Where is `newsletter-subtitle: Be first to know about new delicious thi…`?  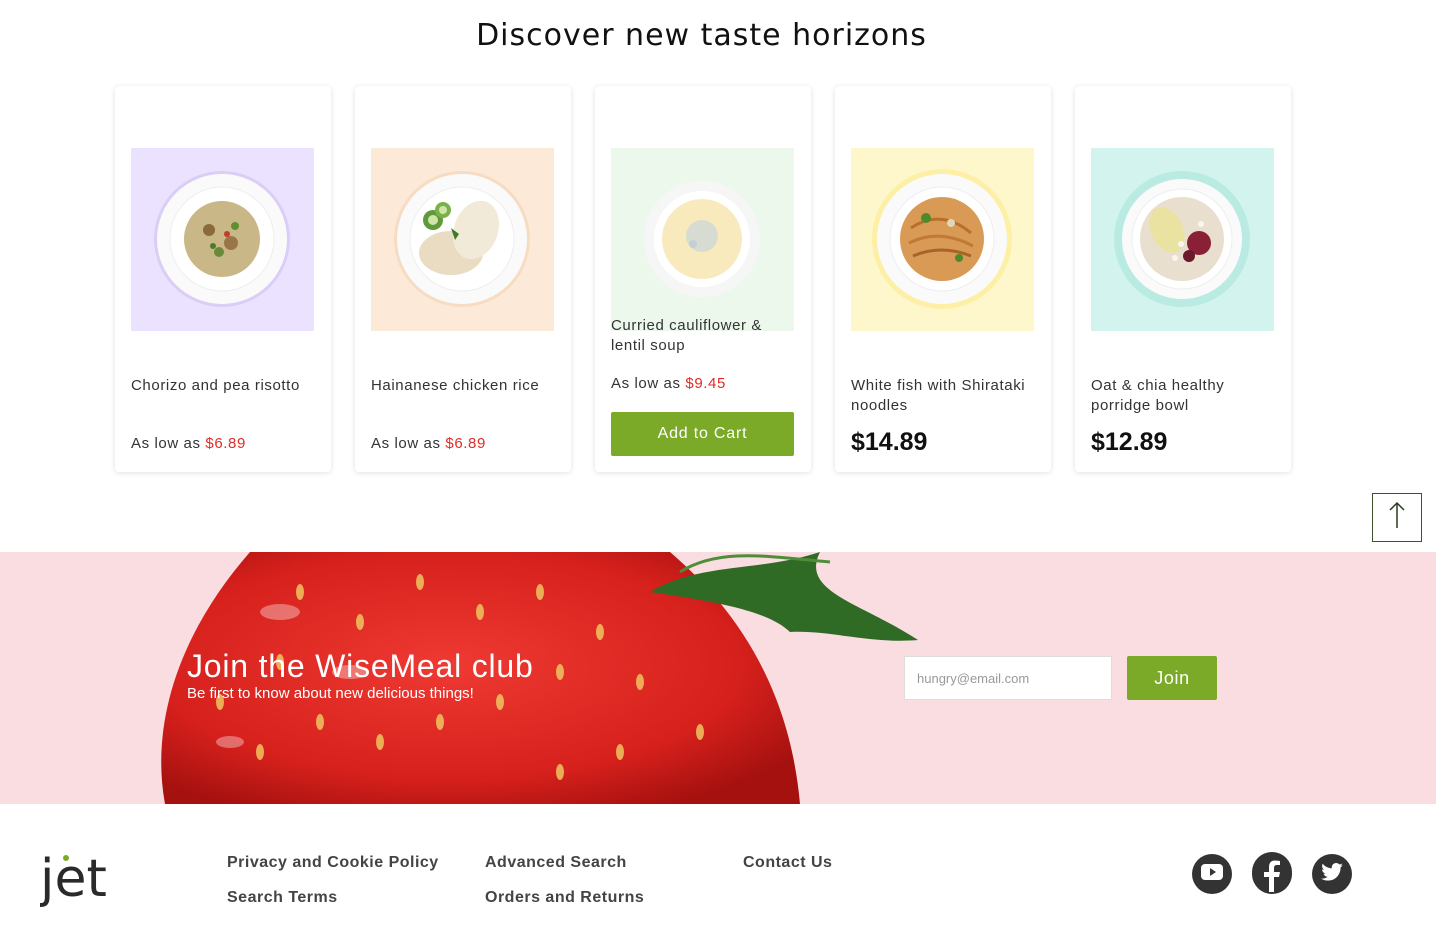 newsletter-subtitle: Be first to know about new delicious thi… is located at coordinates (330, 693).